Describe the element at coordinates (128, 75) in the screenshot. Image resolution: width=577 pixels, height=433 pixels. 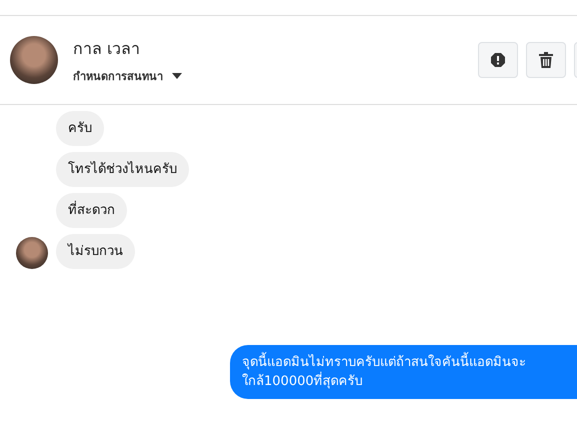
I see `conversation-settings-dropdown: กำหนดการสนทนา` at that location.